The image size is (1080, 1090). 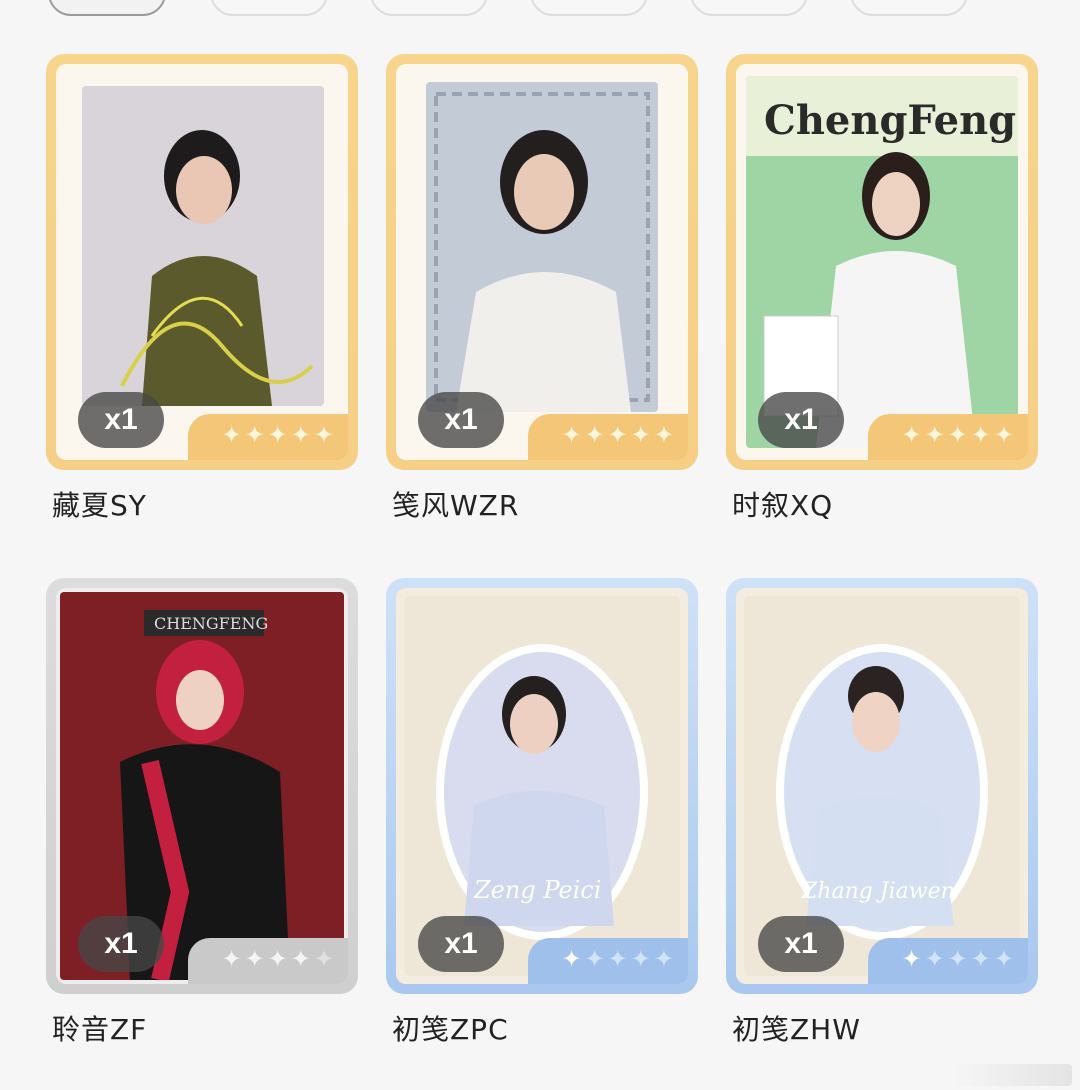 I want to click on card-item: ✦ ✦ ✦ ✦ ✦ x1 藏夏SY, so click(x=202, y=294).